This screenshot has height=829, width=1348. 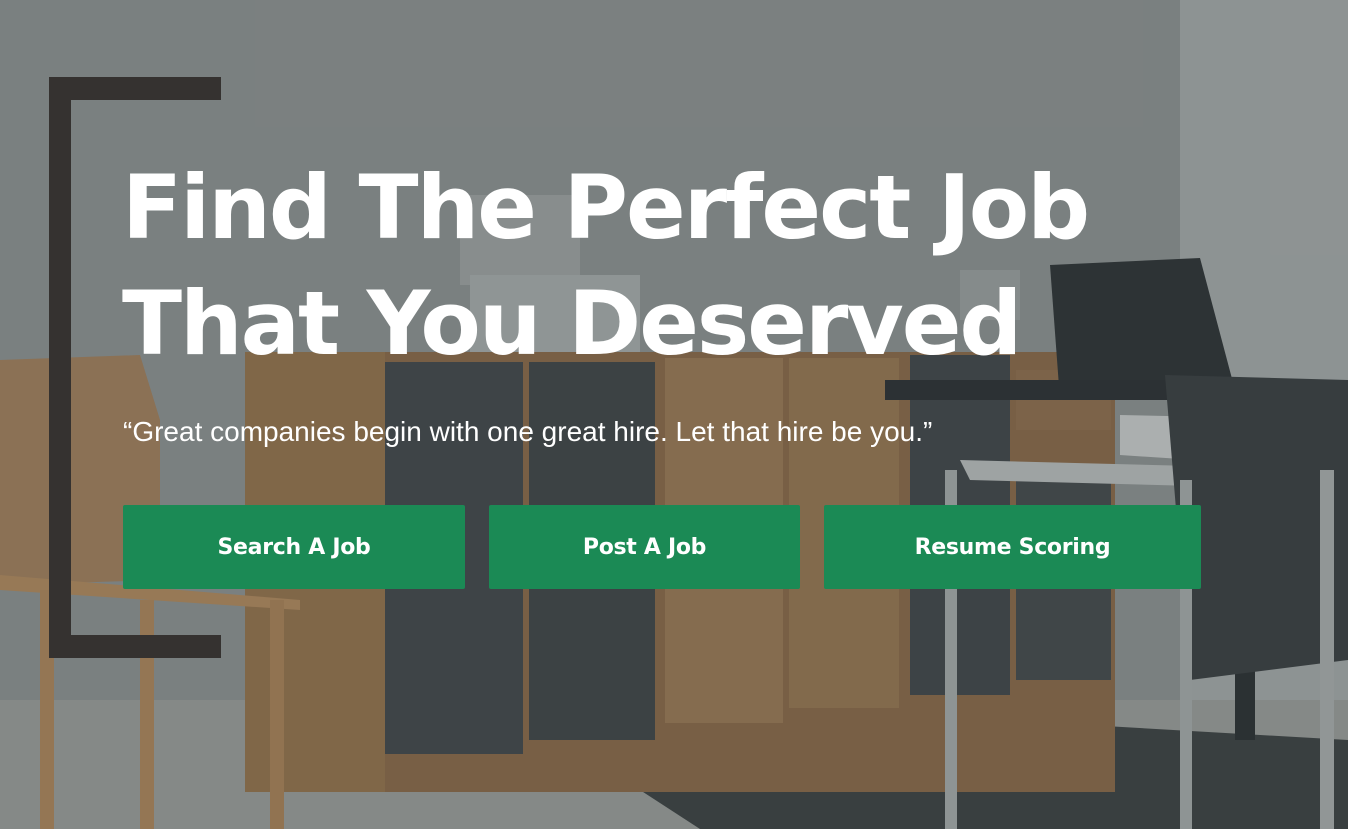 I want to click on resume-scoring-button: Resume Scoring, so click(x=1012, y=547).